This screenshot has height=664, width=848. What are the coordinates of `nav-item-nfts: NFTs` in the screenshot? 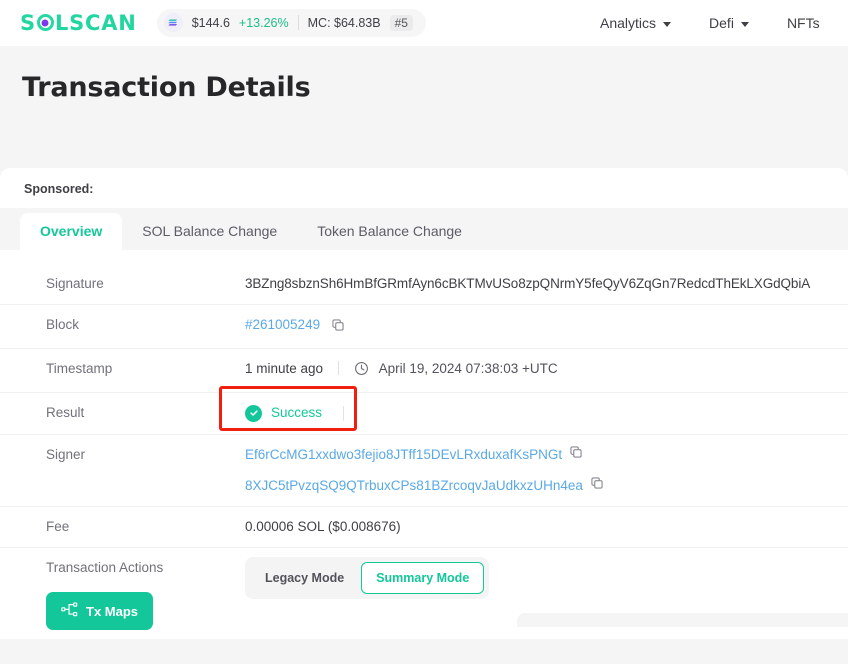 It's located at (803, 23).